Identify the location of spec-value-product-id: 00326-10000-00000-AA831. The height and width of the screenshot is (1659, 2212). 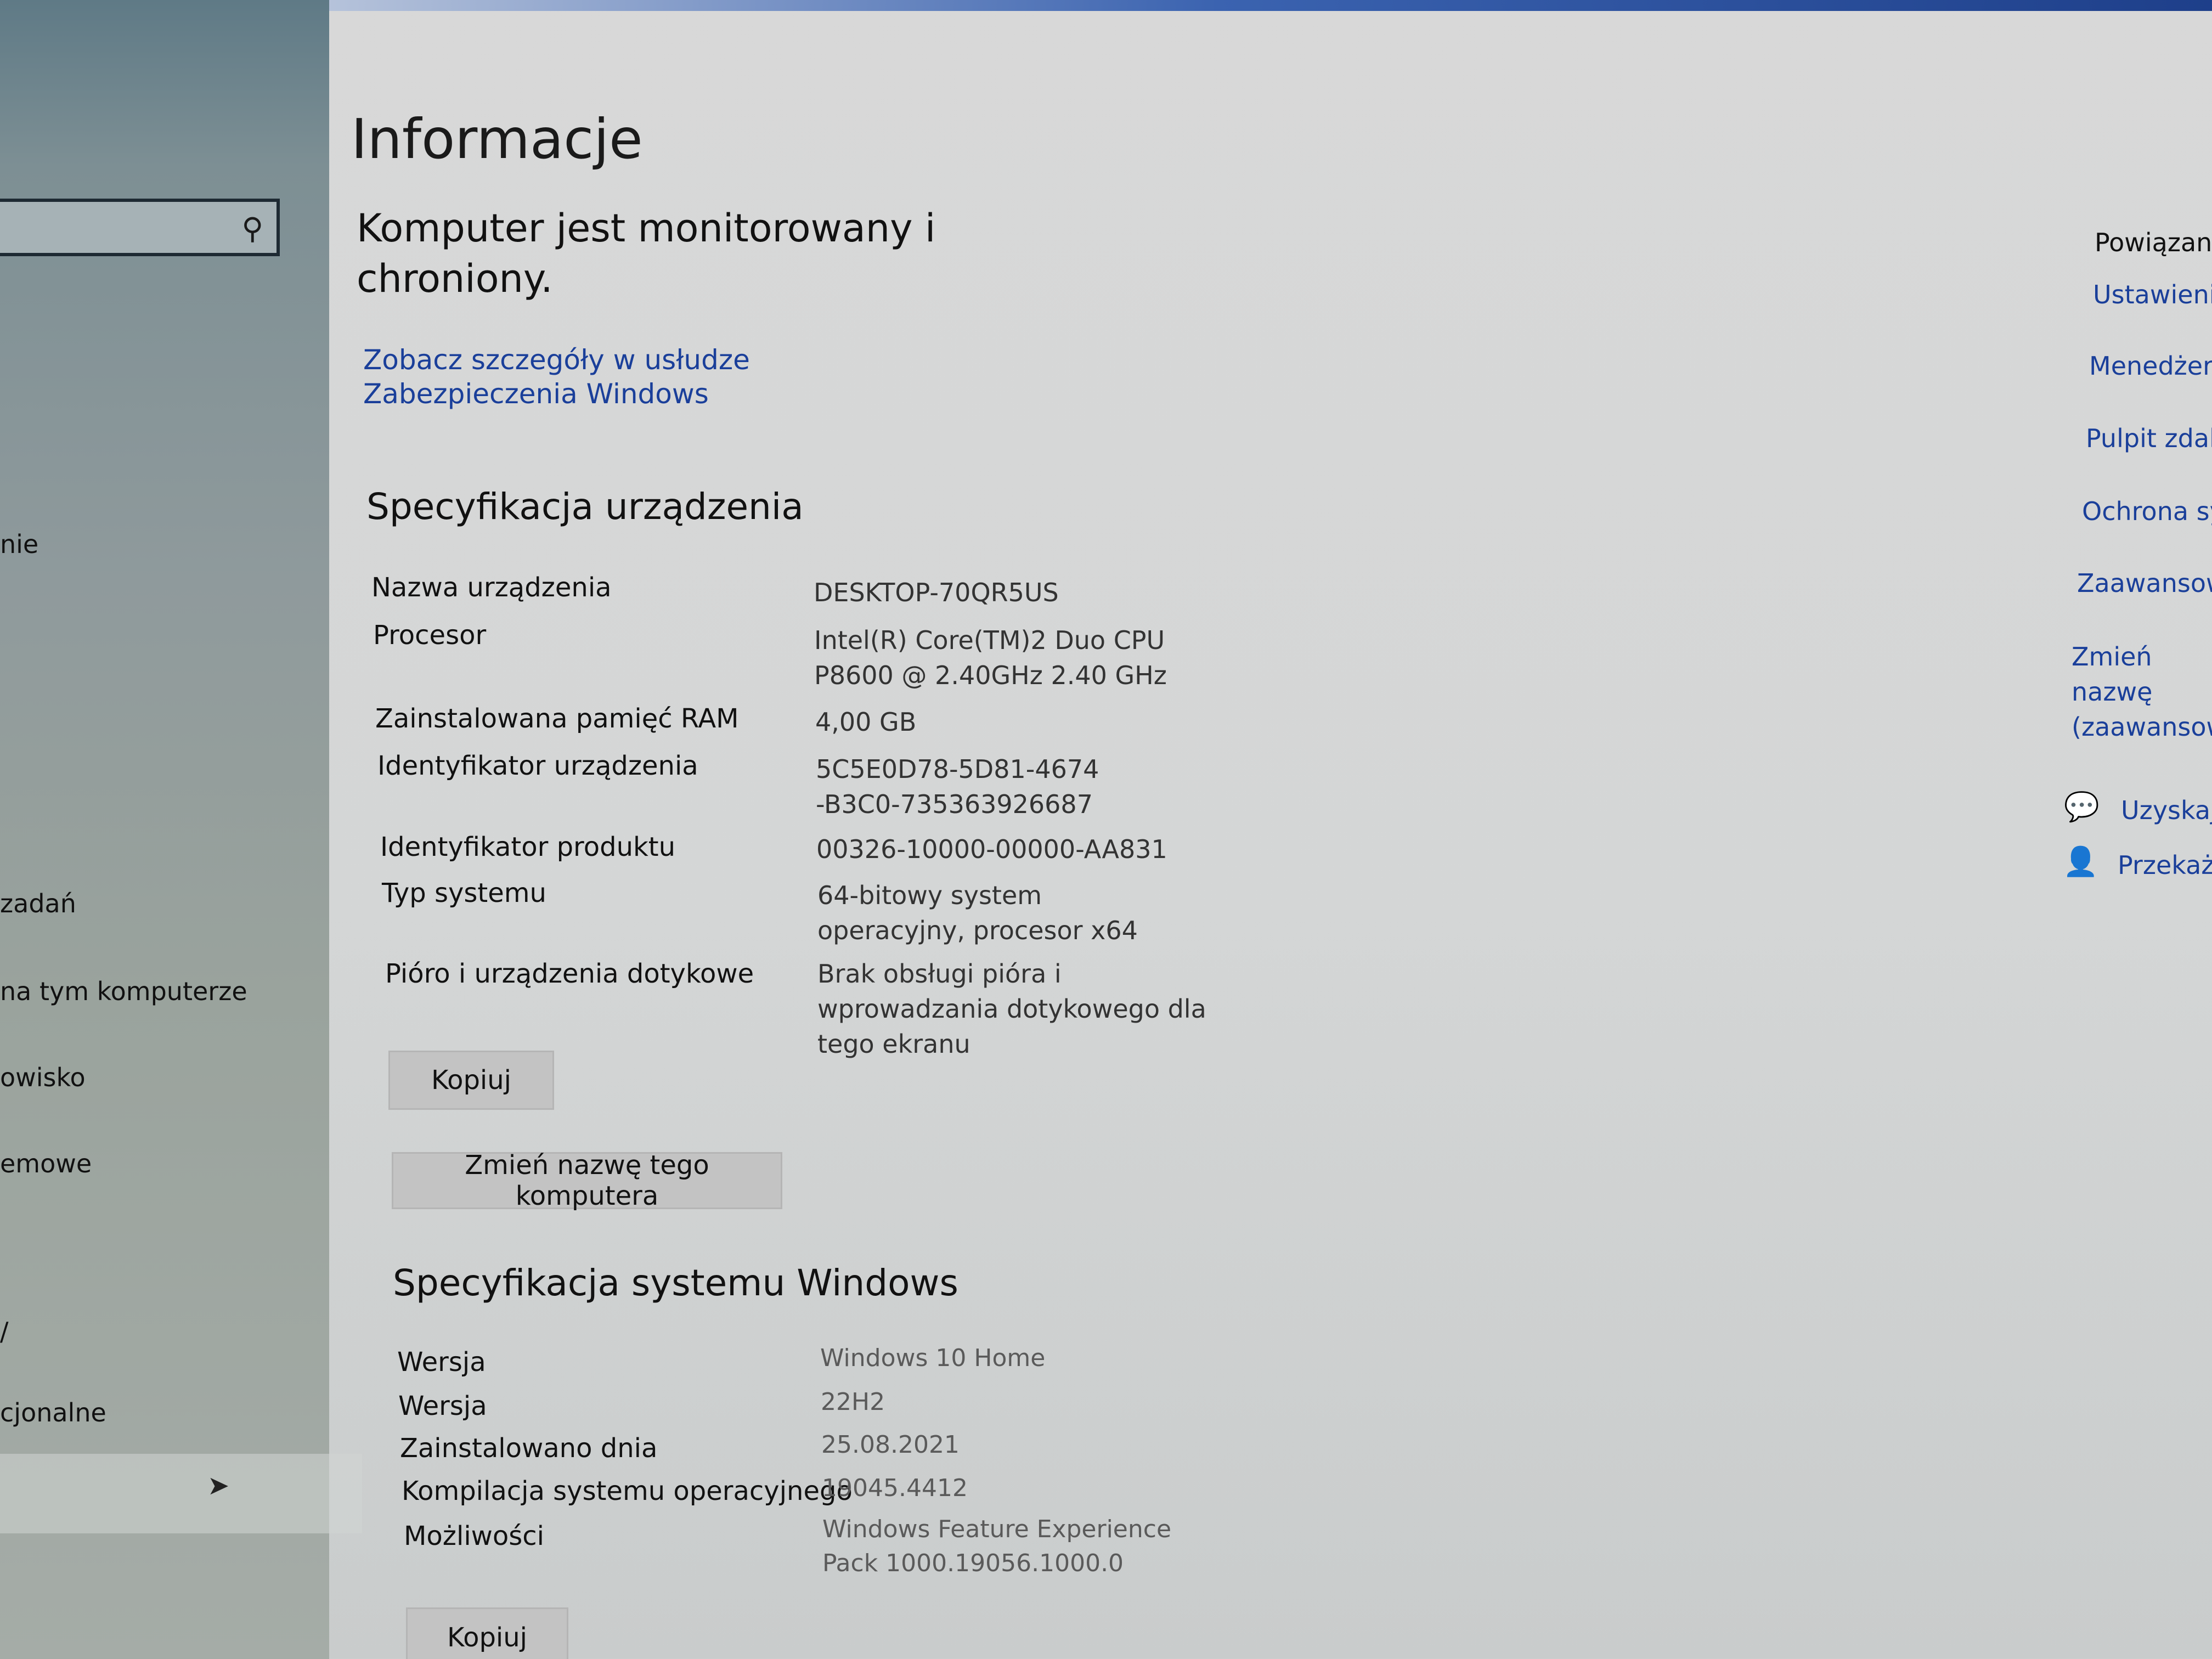
(991, 849).